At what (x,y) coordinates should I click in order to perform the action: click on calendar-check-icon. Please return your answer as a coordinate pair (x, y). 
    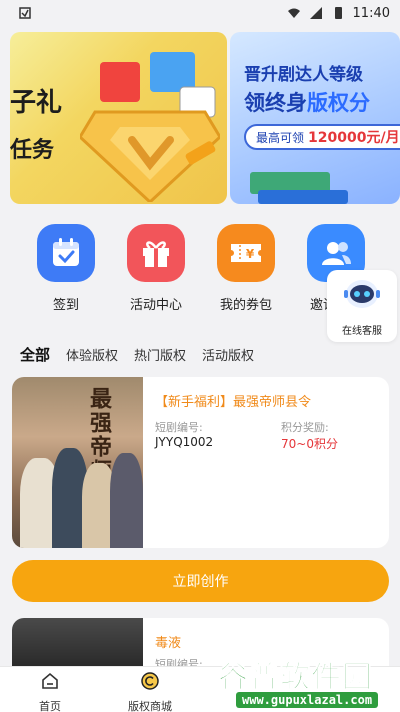
    Looking at the image, I should click on (66, 253).